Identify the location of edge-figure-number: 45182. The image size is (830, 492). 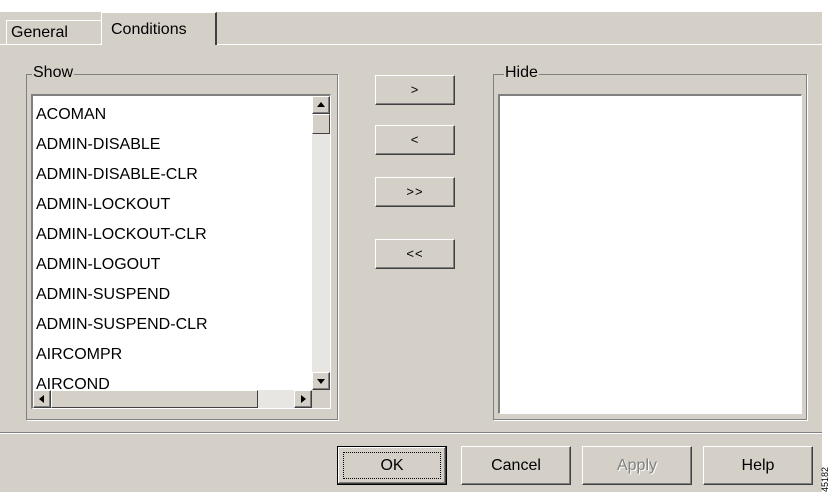
(825, 479).